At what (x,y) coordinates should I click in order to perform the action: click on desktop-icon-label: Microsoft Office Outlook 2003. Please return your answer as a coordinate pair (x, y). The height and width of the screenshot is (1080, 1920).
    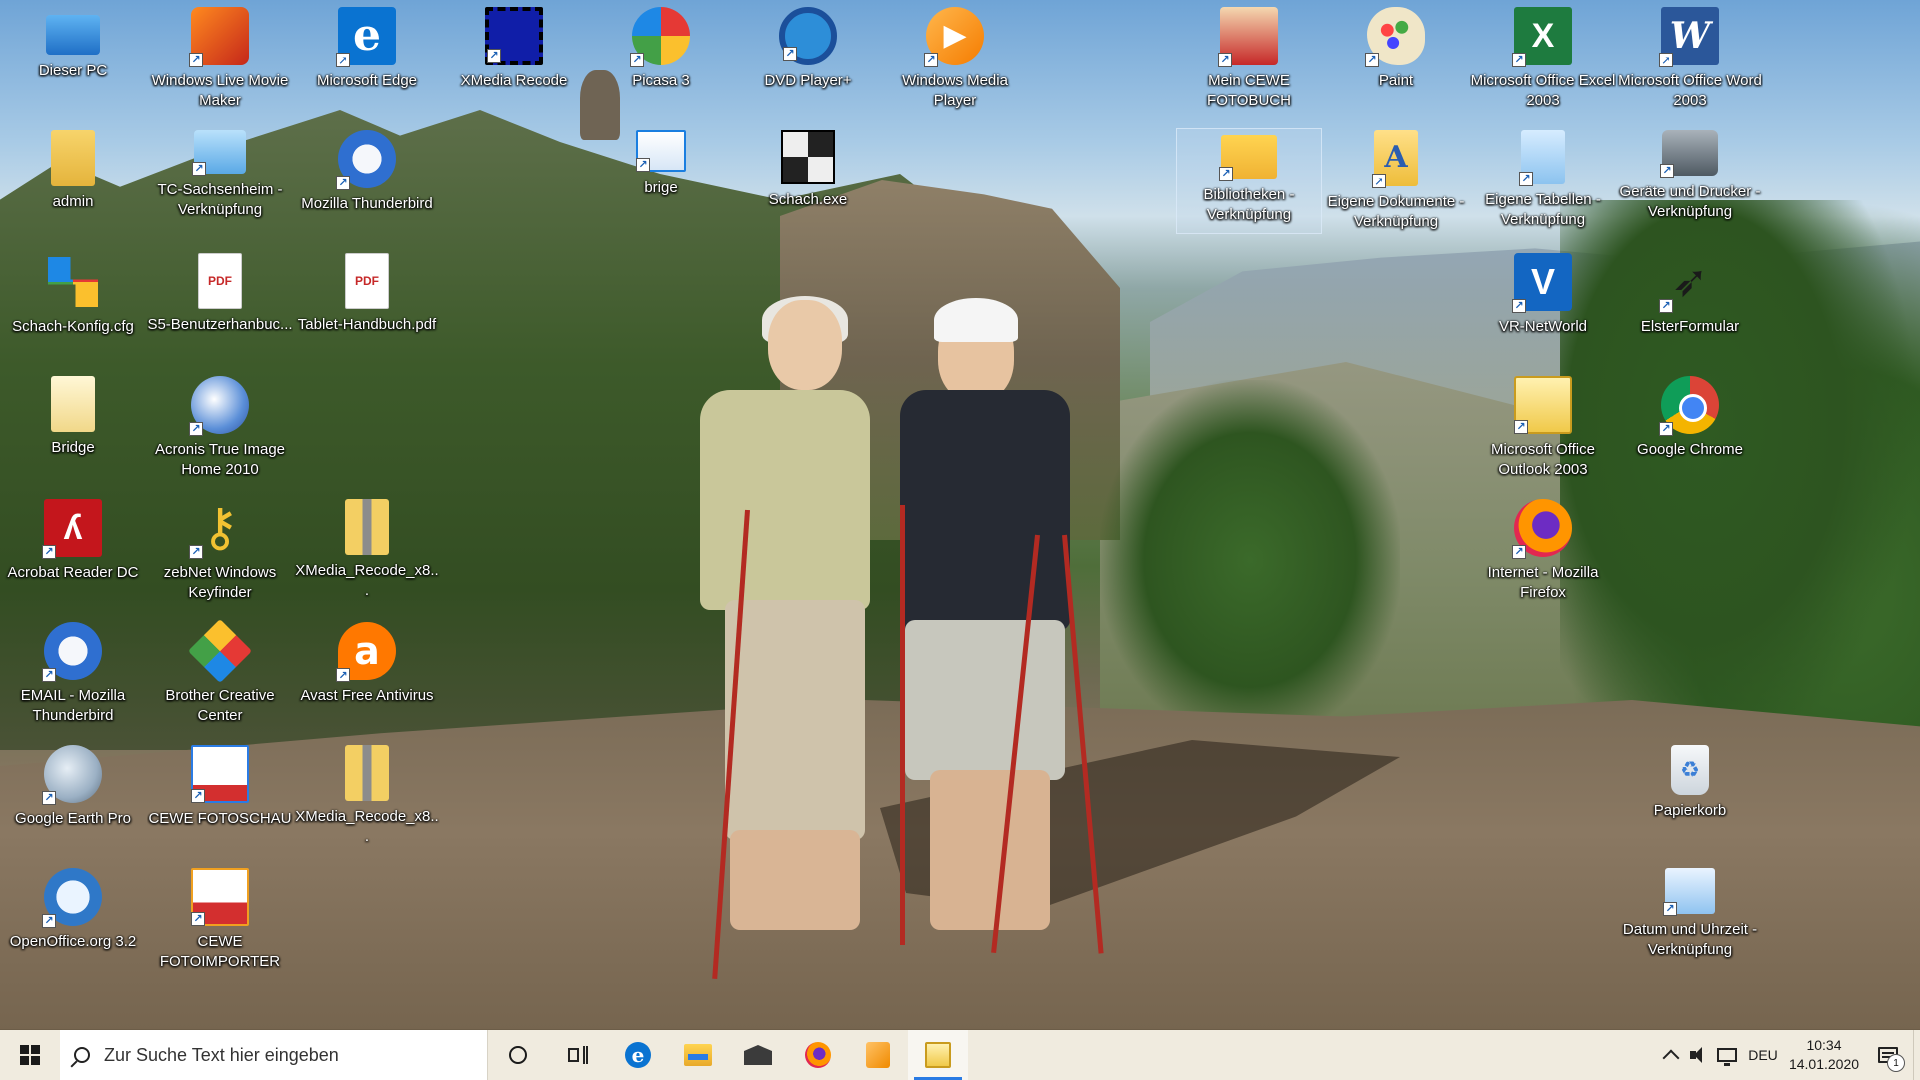
    Looking at the image, I should click on (1543, 459).